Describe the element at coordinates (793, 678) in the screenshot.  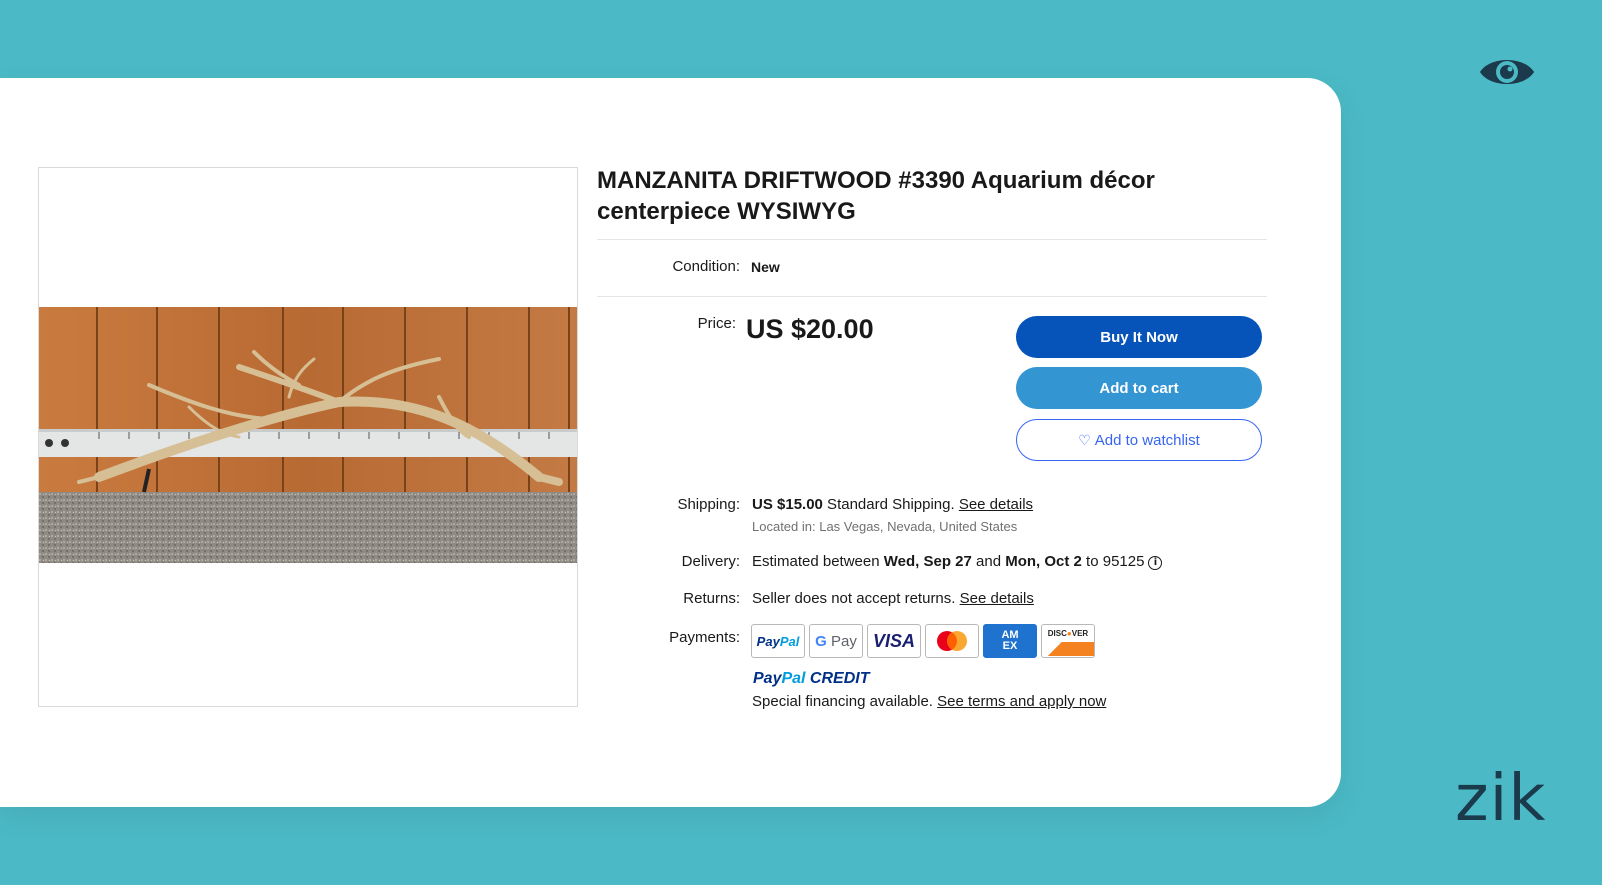
I see `paypal-credit-pal: Pal` at that location.